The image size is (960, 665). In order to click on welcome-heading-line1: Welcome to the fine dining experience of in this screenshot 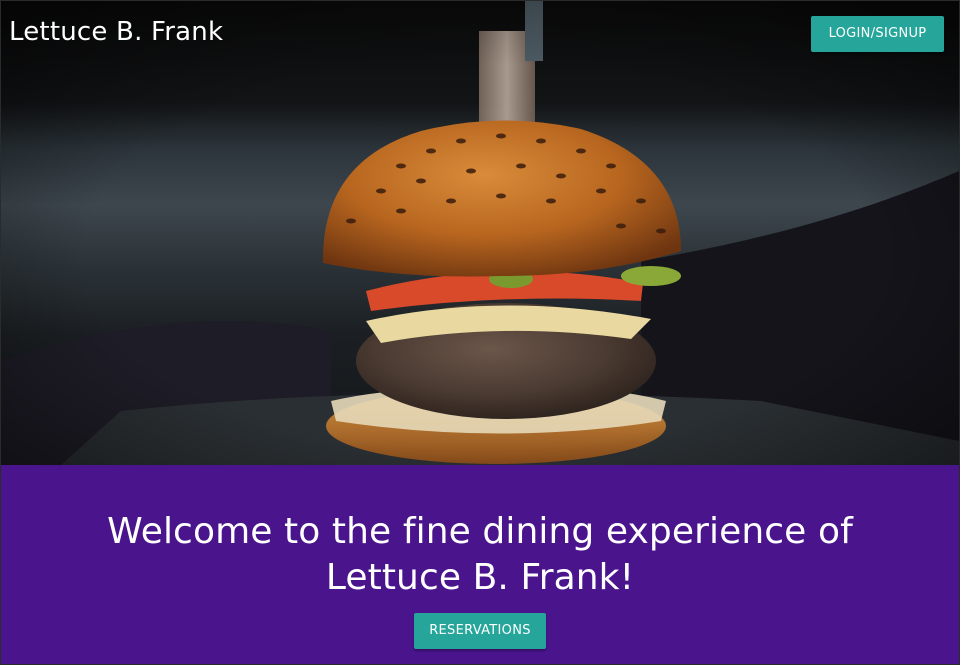, I will do `click(480, 531)`.